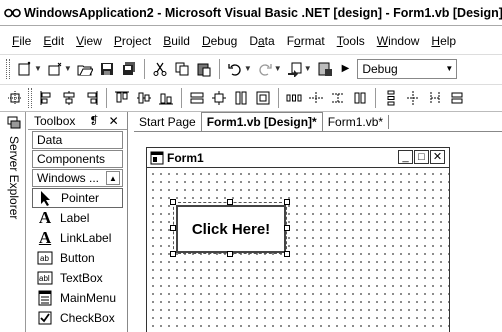  Describe the element at coordinates (325, 69) in the screenshot. I see `start-icon` at that location.